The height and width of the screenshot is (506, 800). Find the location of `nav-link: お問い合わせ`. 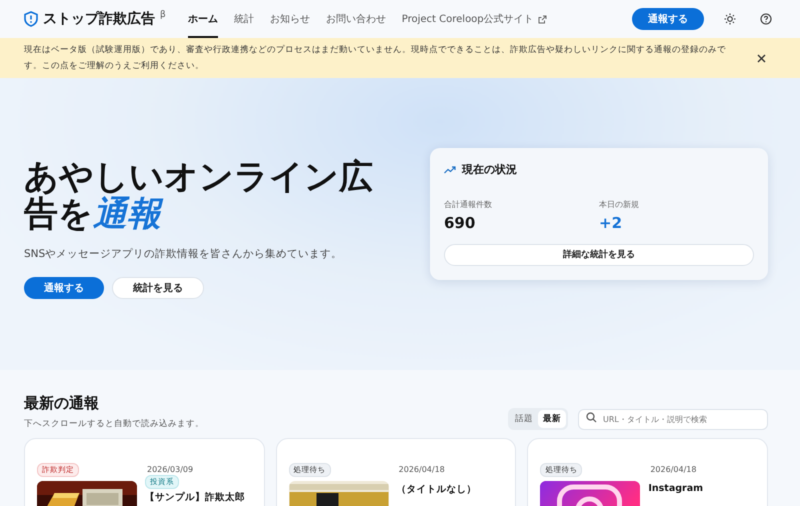

nav-link: お問い合わせ is located at coordinates (356, 19).